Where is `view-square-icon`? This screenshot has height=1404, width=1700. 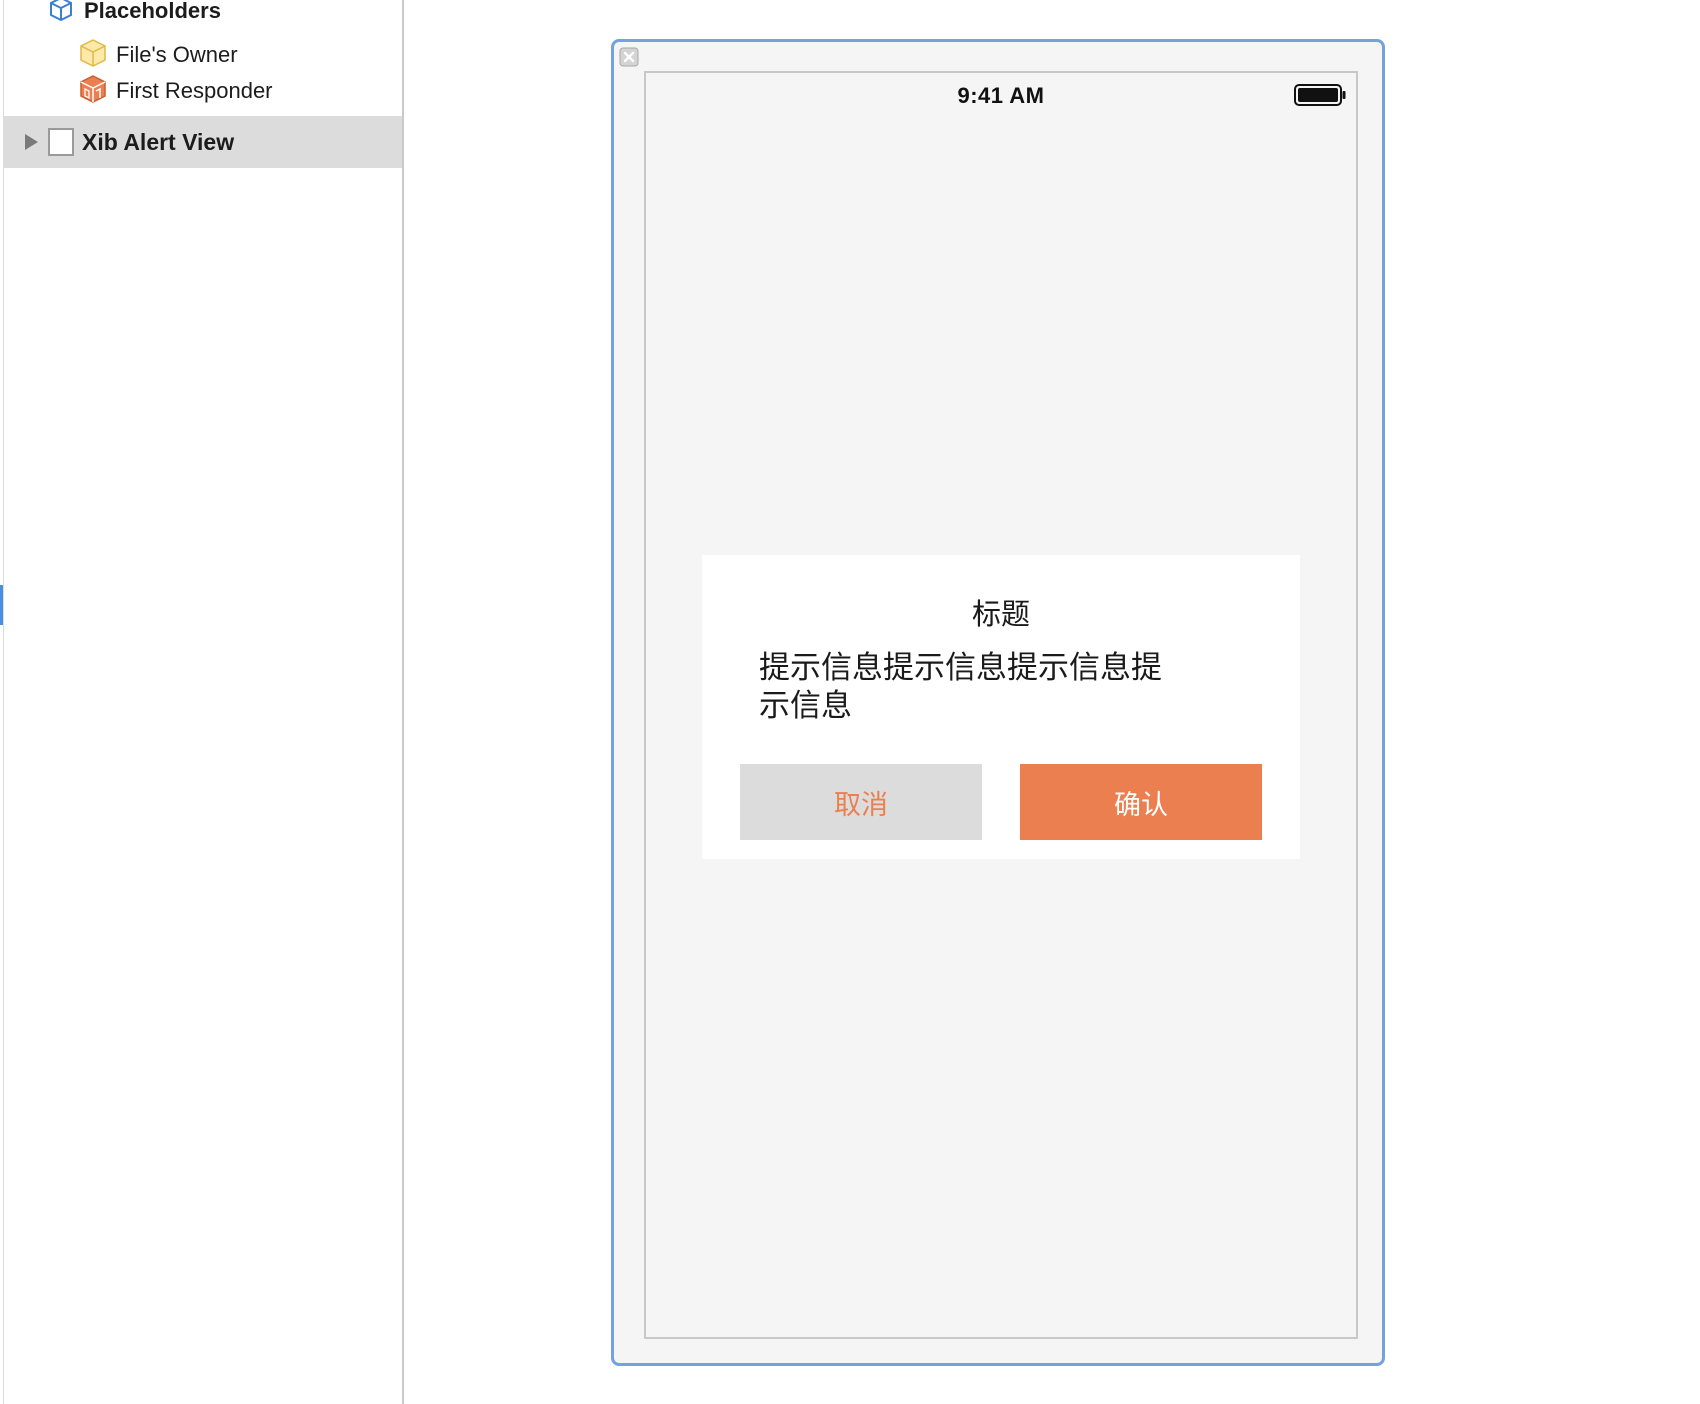
view-square-icon is located at coordinates (61, 142).